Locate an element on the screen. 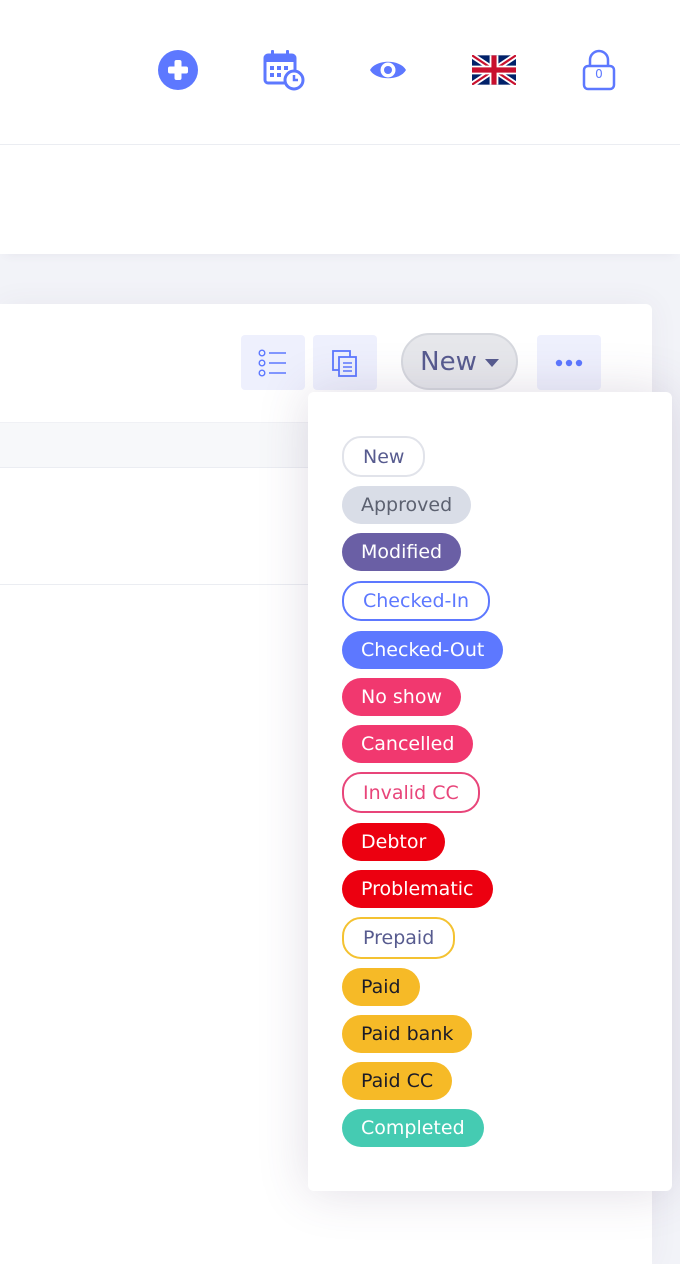 The image size is (680, 1264). status-option-problematic: Problematic is located at coordinates (417, 889).